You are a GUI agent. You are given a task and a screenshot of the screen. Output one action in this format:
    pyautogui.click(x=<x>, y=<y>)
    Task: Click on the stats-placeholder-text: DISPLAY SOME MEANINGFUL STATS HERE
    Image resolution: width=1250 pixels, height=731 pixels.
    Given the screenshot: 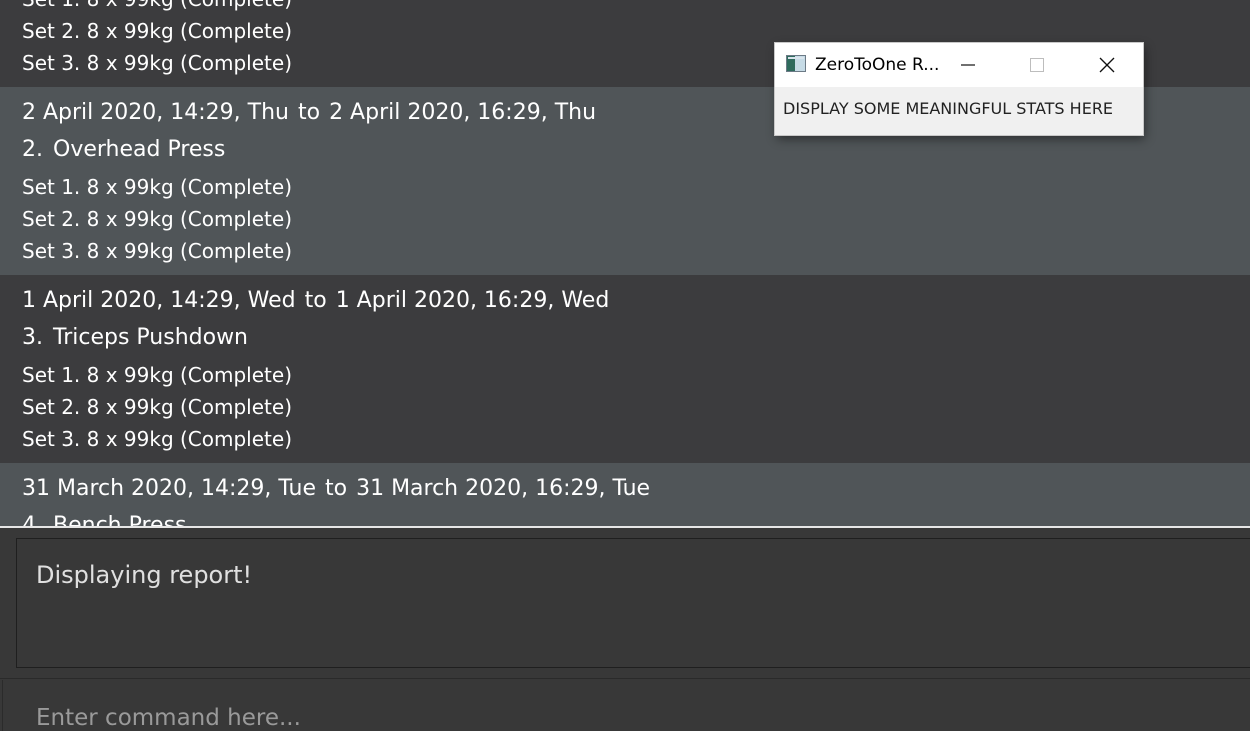 What is the action you would take?
    pyautogui.click(x=948, y=108)
    